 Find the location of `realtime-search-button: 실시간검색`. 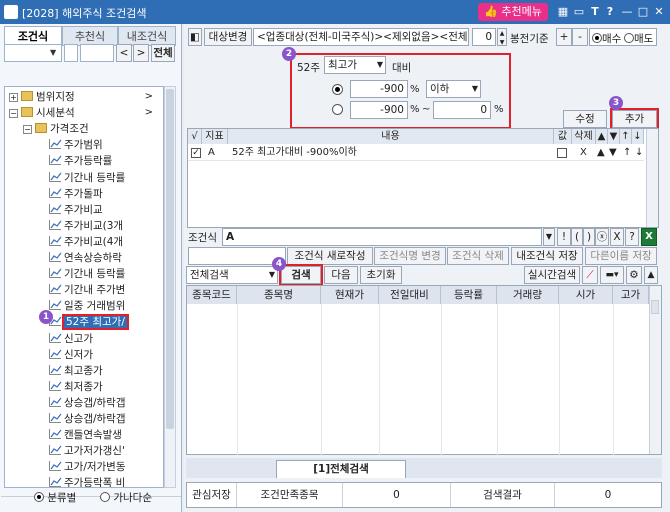

realtime-search-button: 실시간검색 is located at coordinates (552, 275).